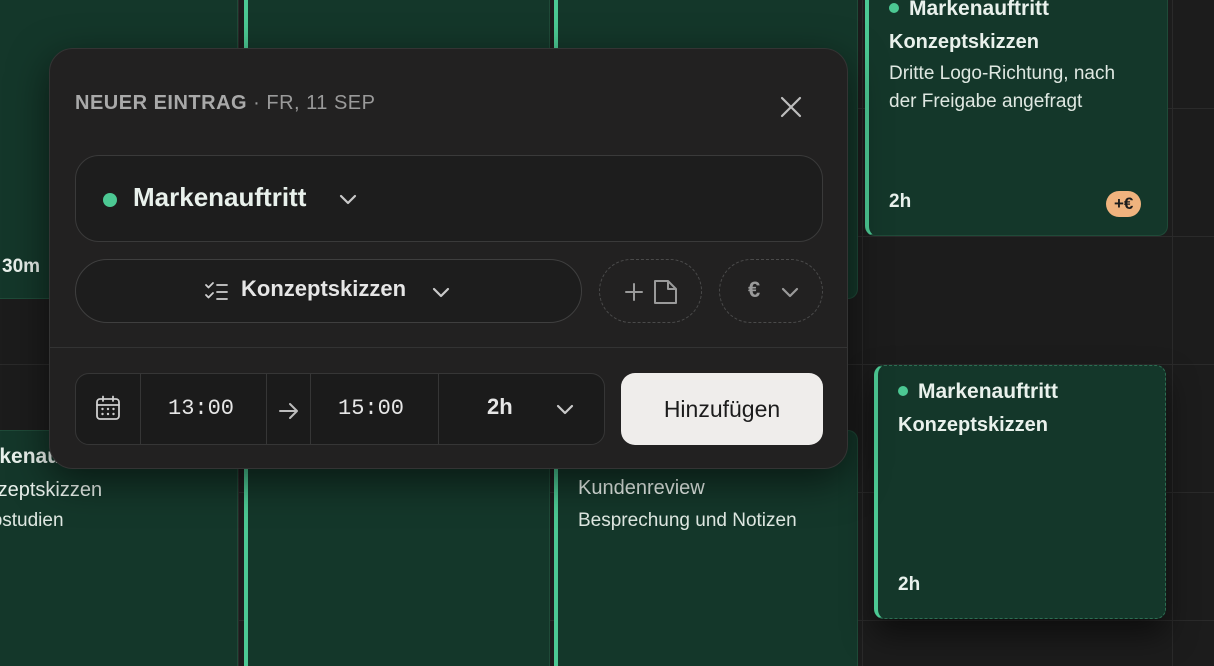  What do you see at coordinates (1020, 492) in the screenshot?
I see `draft-event: Markenauftritt Konzeptskizzen 2h` at bounding box center [1020, 492].